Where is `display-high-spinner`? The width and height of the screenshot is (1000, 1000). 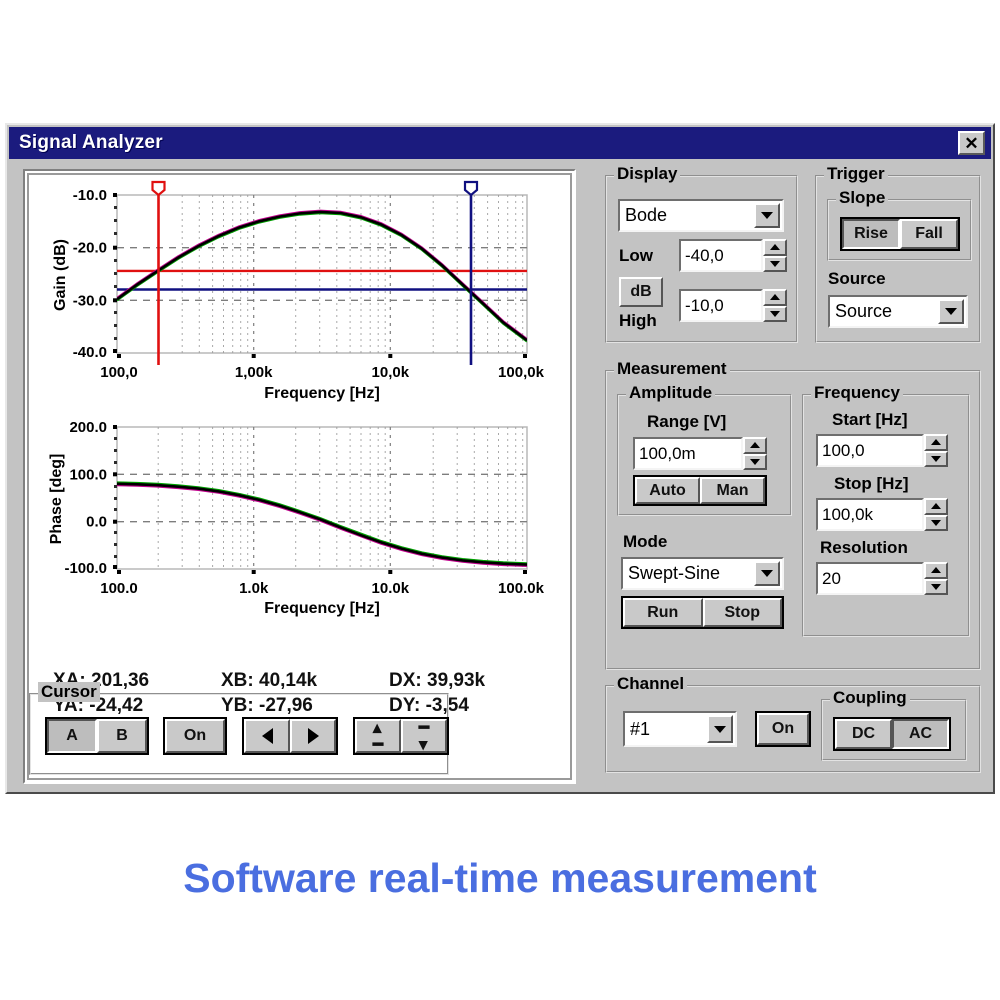
display-high-spinner is located at coordinates (775, 305).